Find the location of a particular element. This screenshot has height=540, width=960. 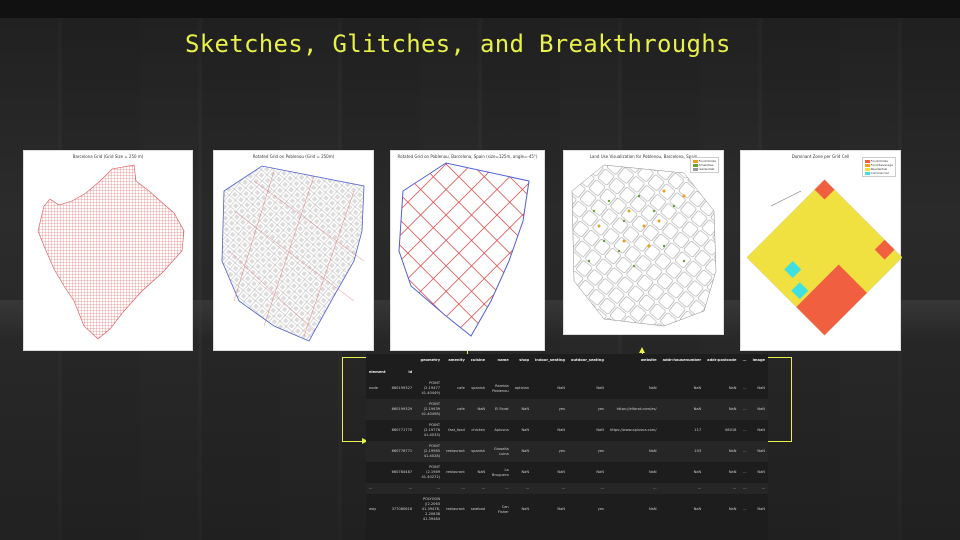

connector-left-down is located at coordinates (342, 399).